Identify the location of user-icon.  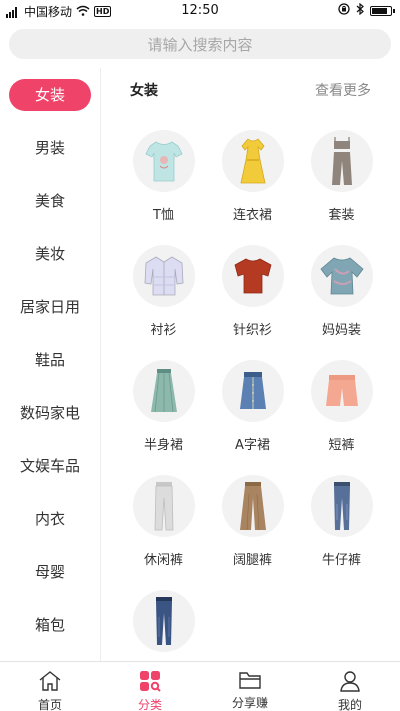
(350, 681).